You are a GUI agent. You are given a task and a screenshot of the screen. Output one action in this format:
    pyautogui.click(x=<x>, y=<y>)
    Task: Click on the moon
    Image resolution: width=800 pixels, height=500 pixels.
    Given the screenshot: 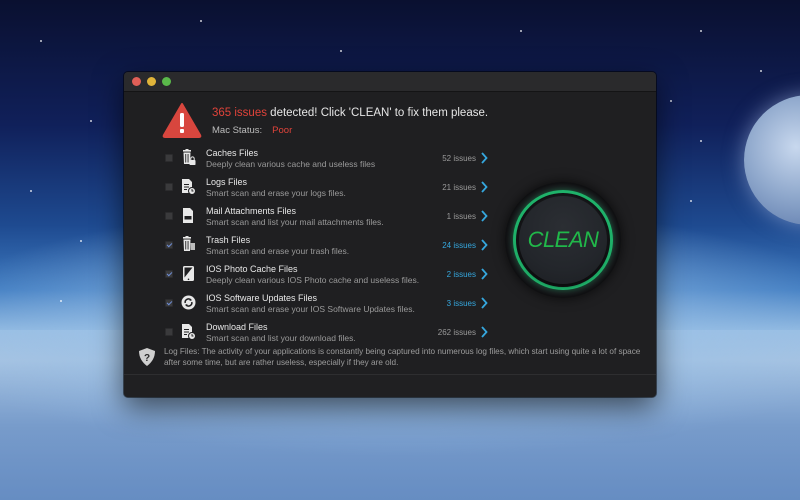 What is the action you would take?
    pyautogui.click(x=772, y=160)
    